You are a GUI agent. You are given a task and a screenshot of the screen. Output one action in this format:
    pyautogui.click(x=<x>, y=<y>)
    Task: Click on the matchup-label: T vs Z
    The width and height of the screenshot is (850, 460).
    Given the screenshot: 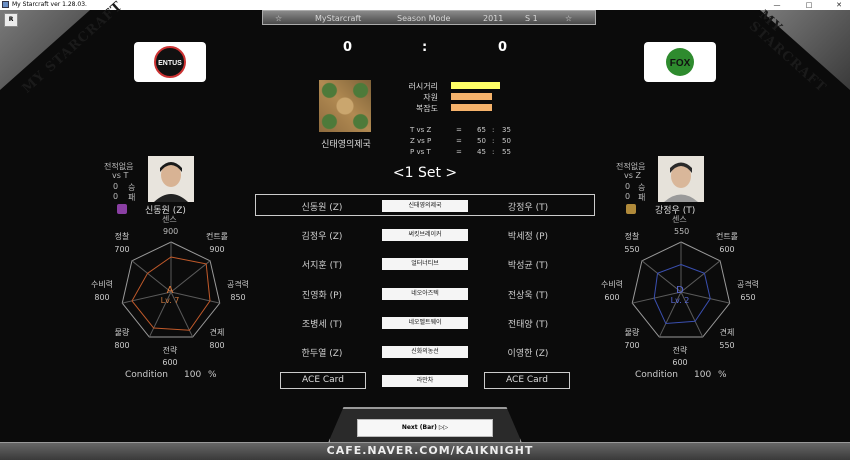 What is the action you would take?
    pyautogui.click(x=421, y=130)
    